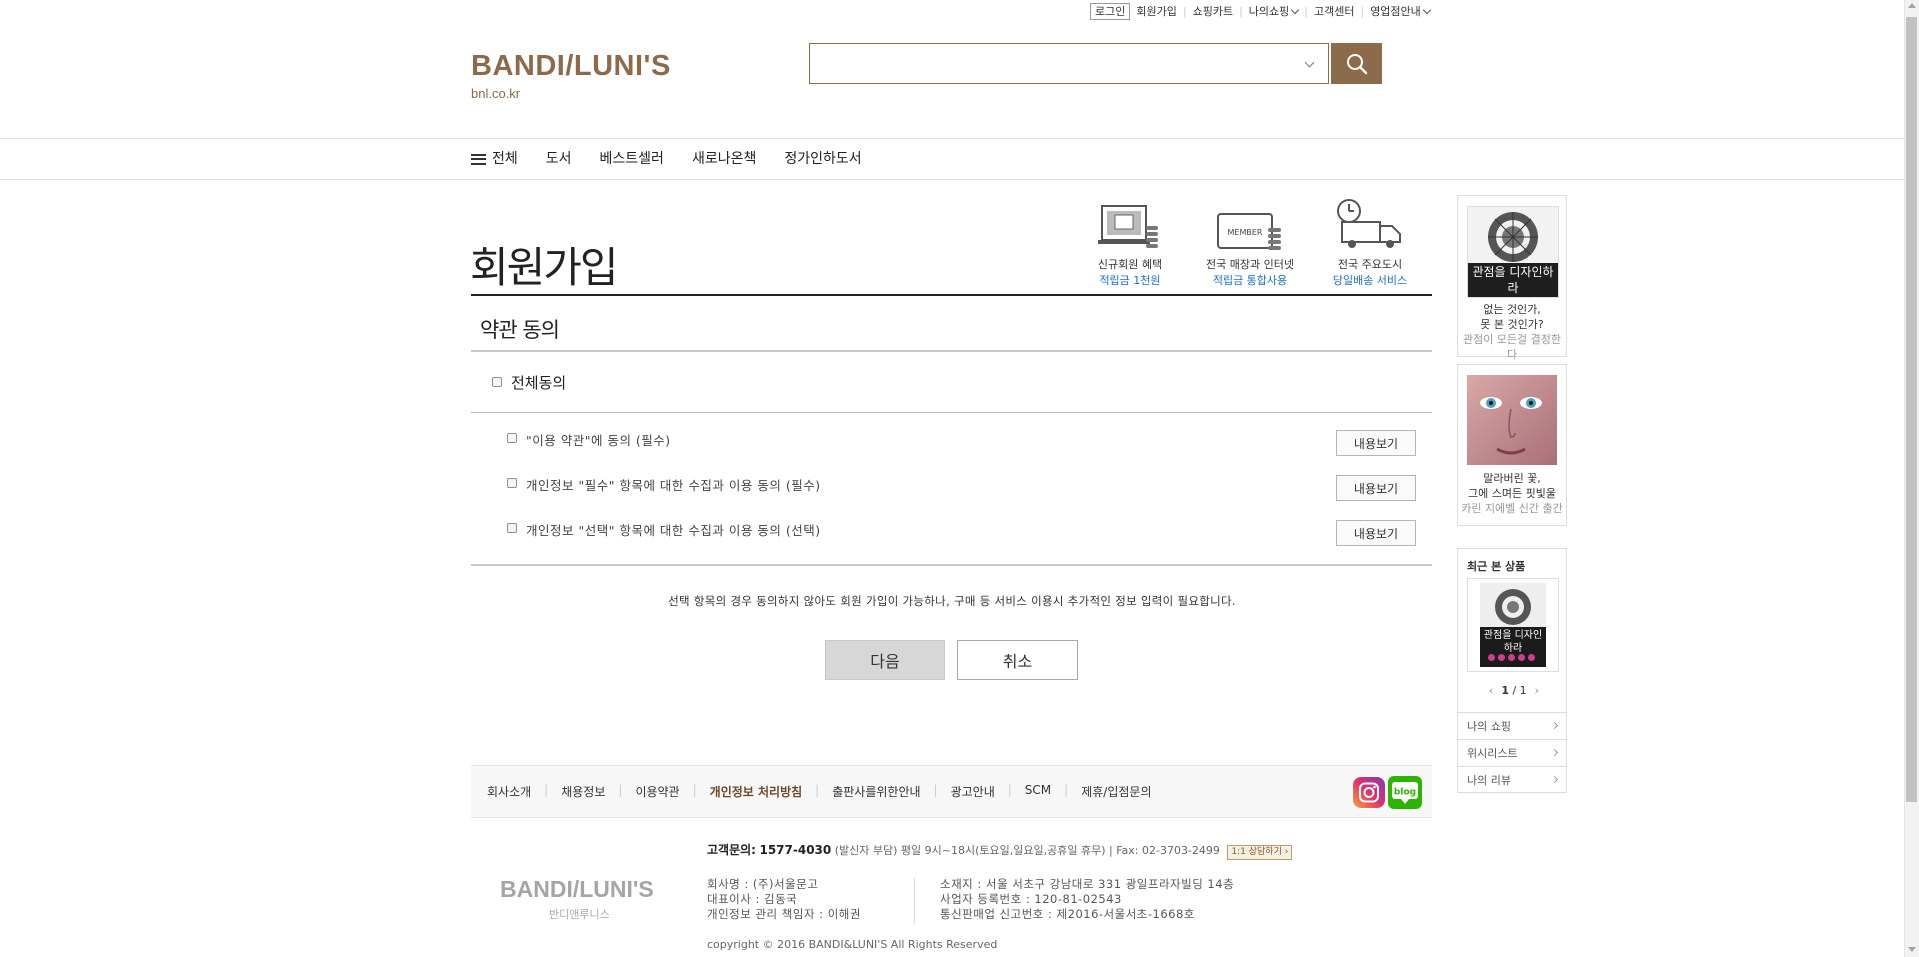 Image resolution: width=1919 pixels, height=957 pixels. Describe the element at coordinates (951, 295) in the screenshot. I see `title-divider` at that location.